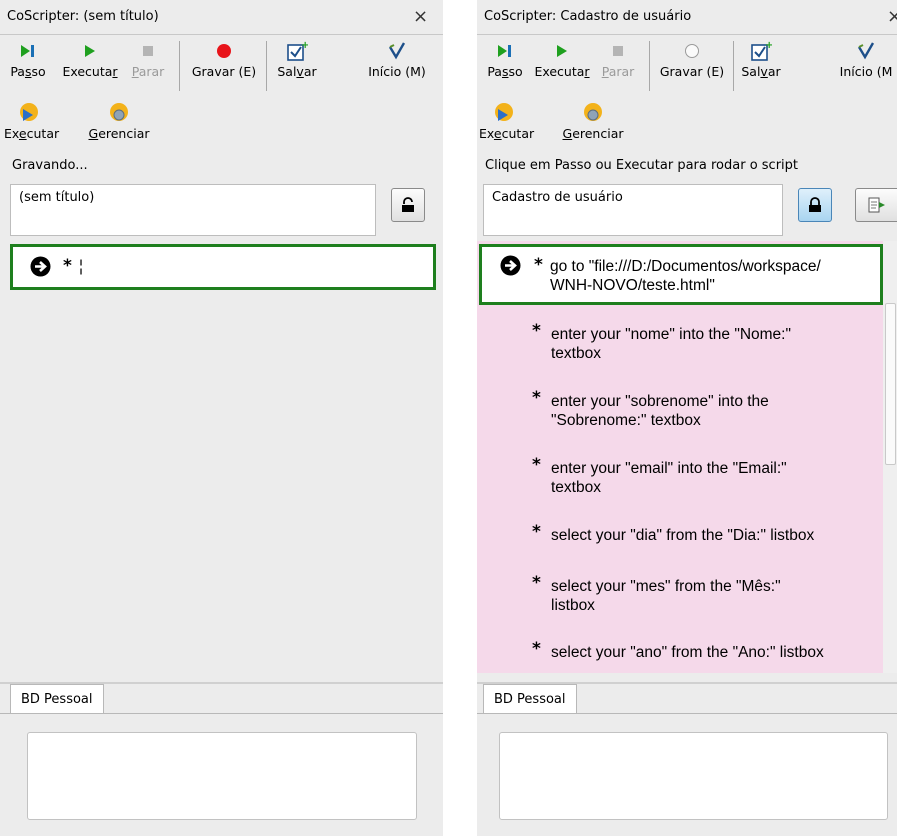 This screenshot has width=897, height=836. Describe the element at coordinates (223, 267) in the screenshot. I see `current-step: * ¦` at that location.